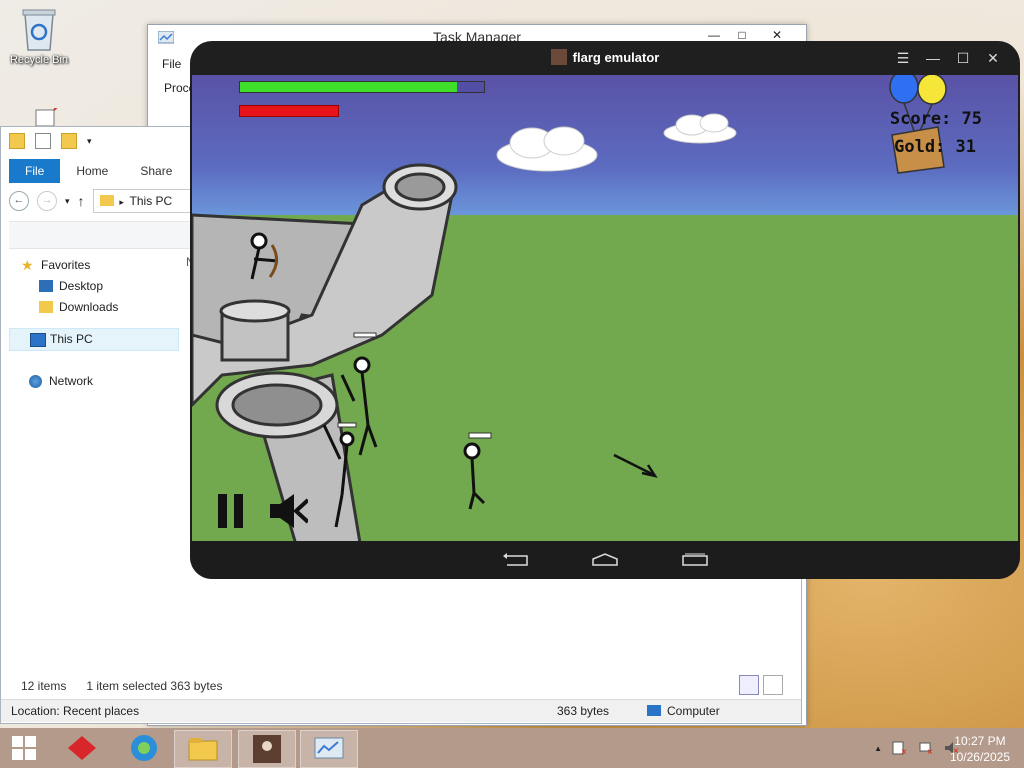 This screenshot has height=768, width=1024. I want to click on minimize-icon: —, so click(933, 58).